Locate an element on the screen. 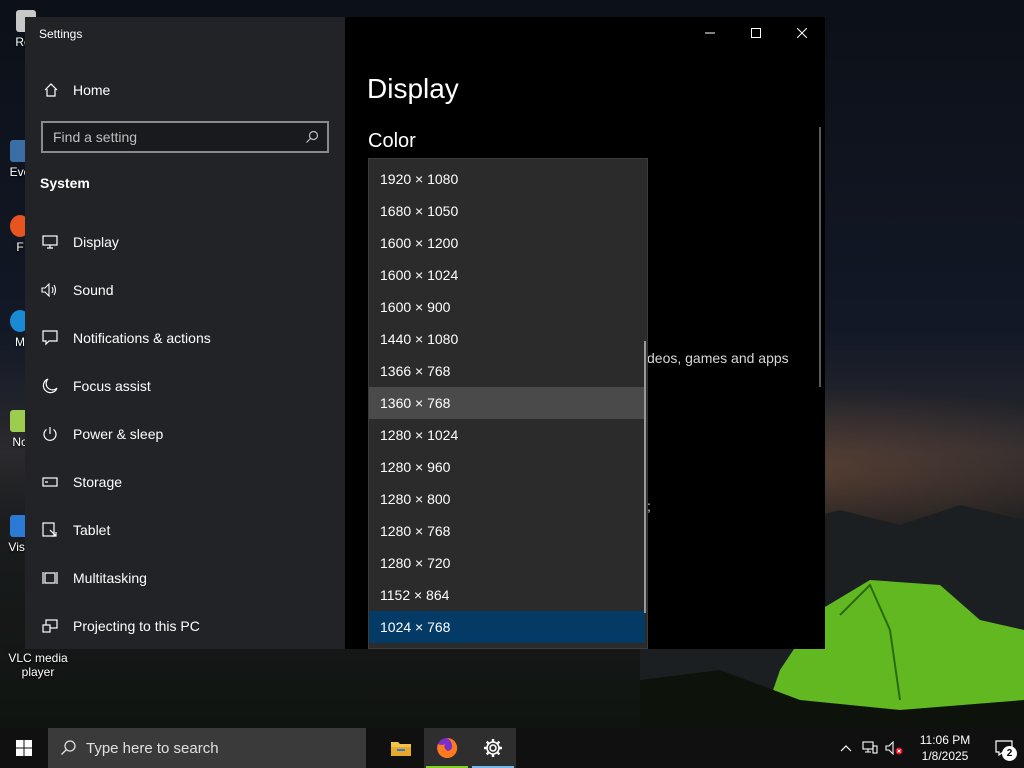 This screenshot has height=768, width=1024. taskbar-search-box: Type here to search is located at coordinates (207, 748).